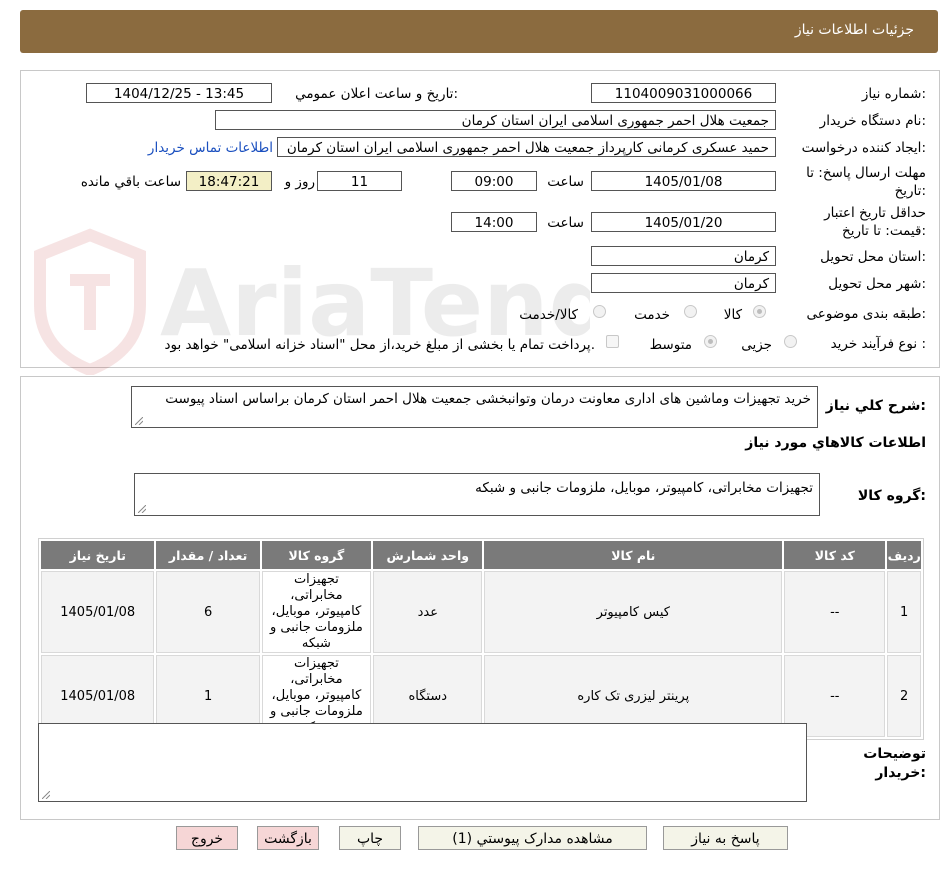 Image resolution: width=944 pixels, height=870 pixels. What do you see at coordinates (210, 148) in the screenshot?
I see `buyer-contact-link: اطلاعات تماس خريدار` at bounding box center [210, 148].